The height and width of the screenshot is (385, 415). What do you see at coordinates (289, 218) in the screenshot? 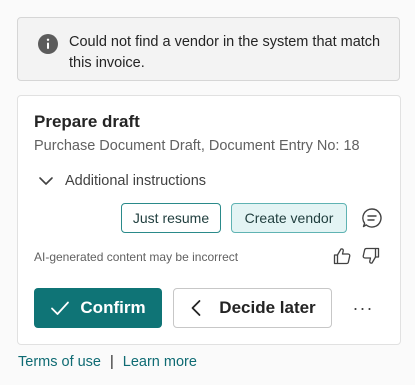
I see `create-vendor-button: Create vendor` at bounding box center [289, 218].